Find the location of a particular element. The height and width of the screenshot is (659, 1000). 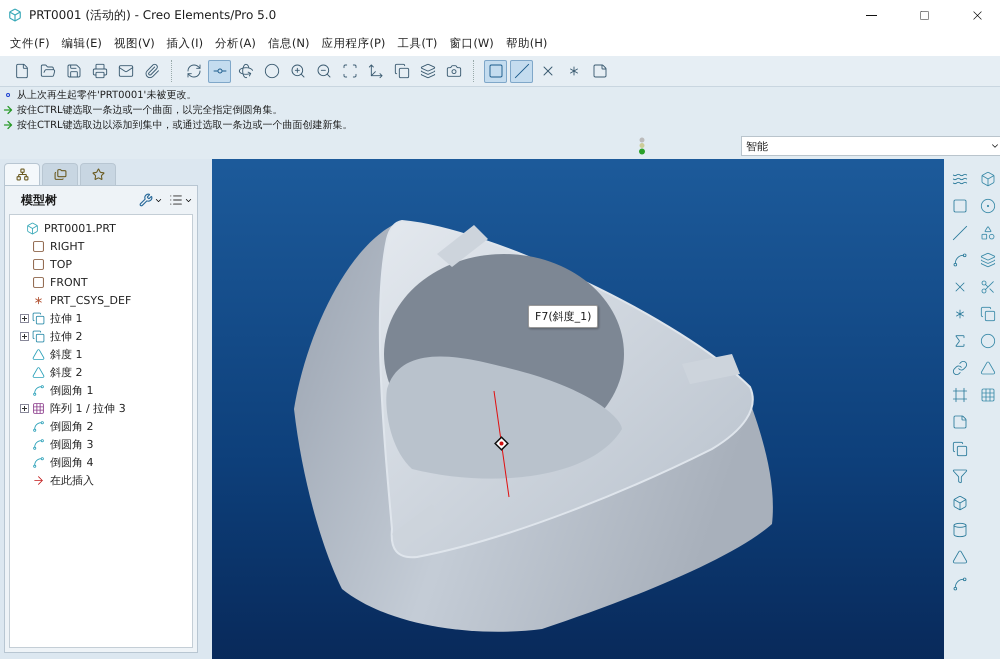

envelope-icon is located at coordinates (126, 71).